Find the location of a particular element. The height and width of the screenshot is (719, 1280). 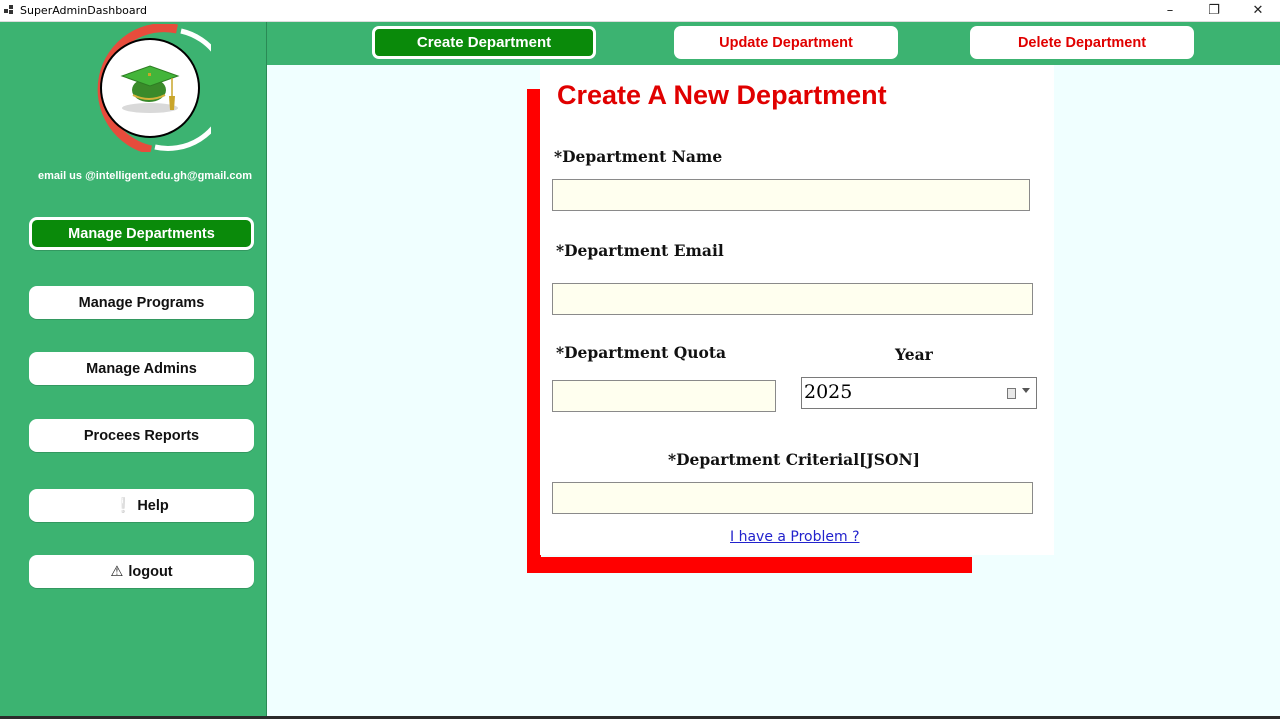

tab-create-department-label: Create Department is located at coordinates (484, 42).